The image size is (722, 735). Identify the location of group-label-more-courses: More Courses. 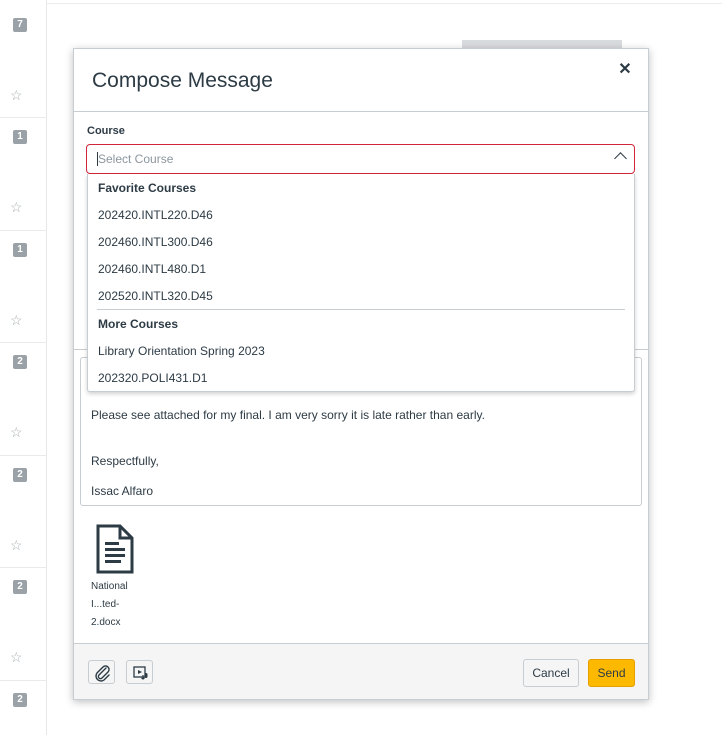
(138, 324).